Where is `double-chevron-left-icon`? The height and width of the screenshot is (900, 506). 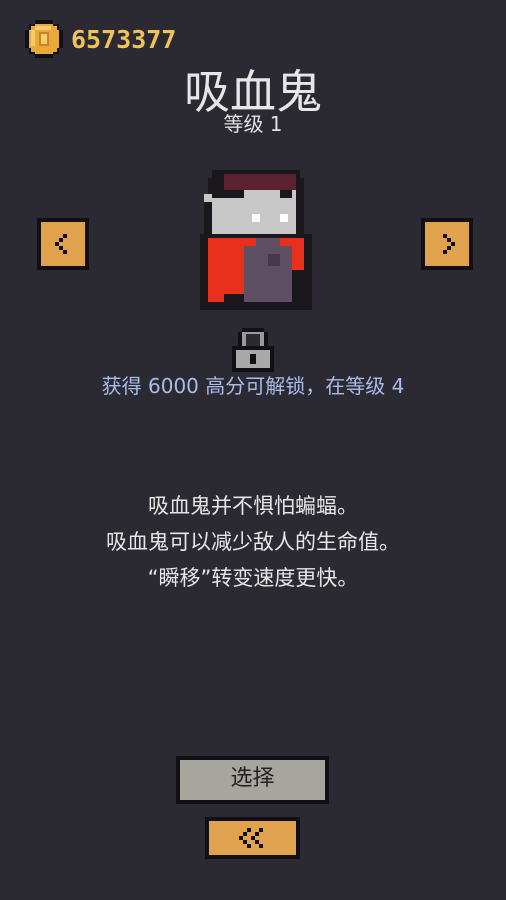
double-chevron-left-icon is located at coordinates (251, 838).